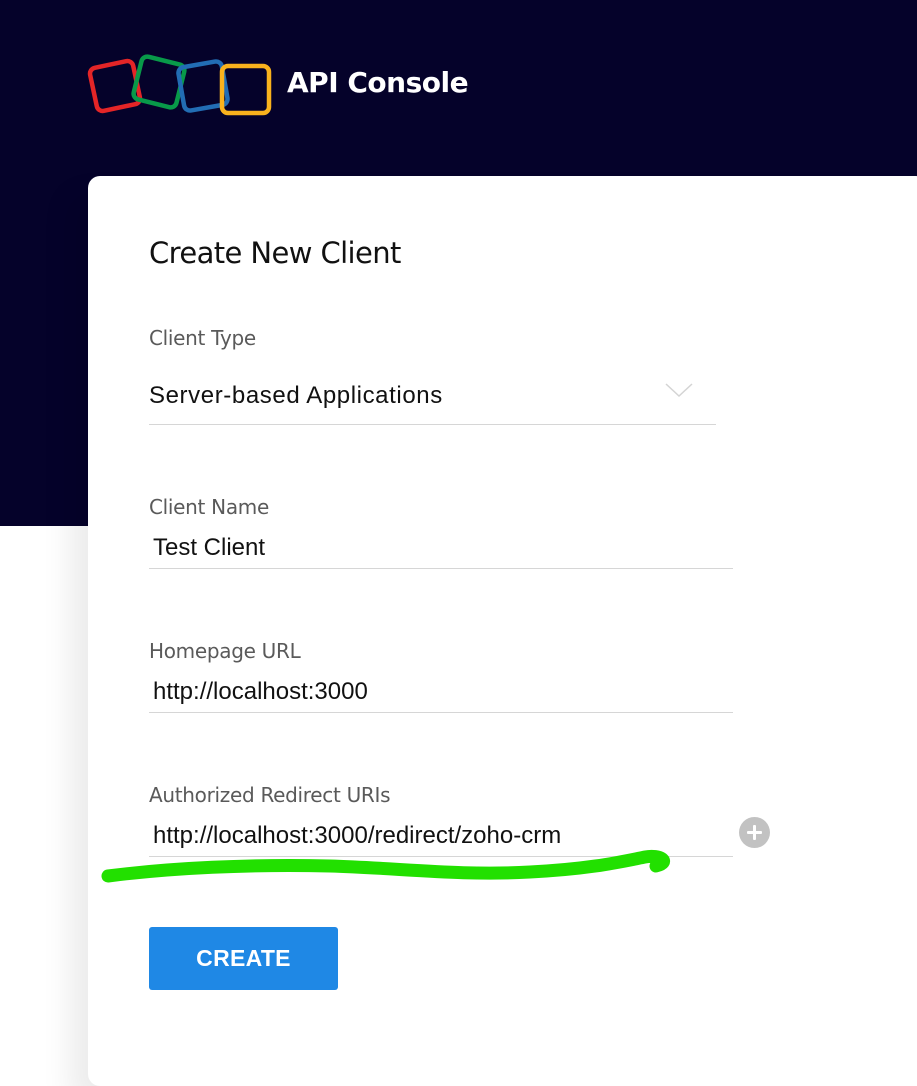  Describe the element at coordinates (202, 338) in the screenshot. I see `client-type-label: Client Type` at that location.